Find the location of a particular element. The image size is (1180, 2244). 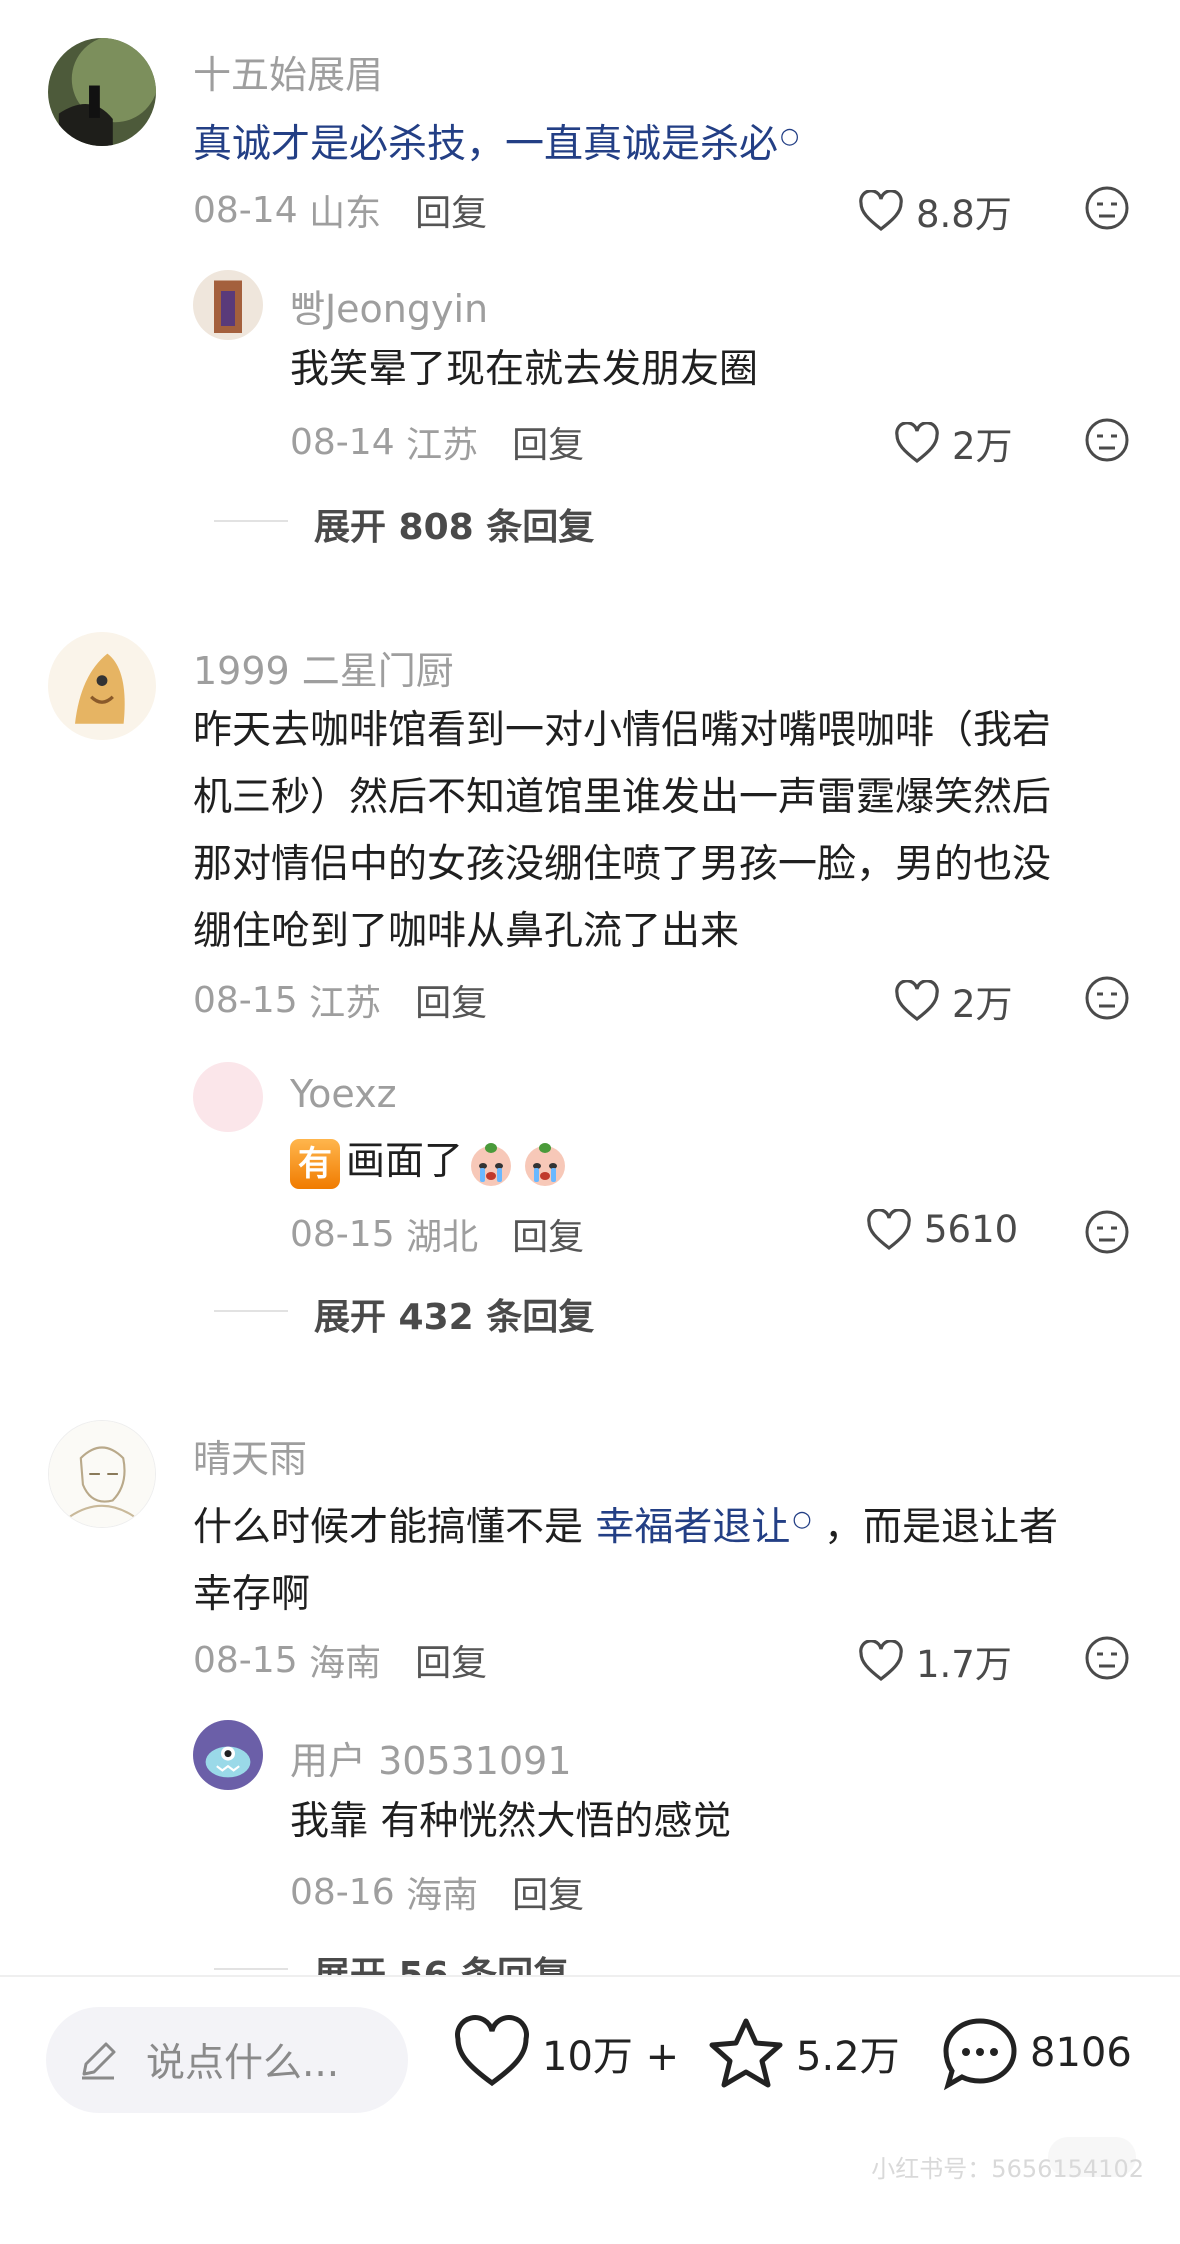

comment-location: 江苏 is located at coordinates (442, 445).